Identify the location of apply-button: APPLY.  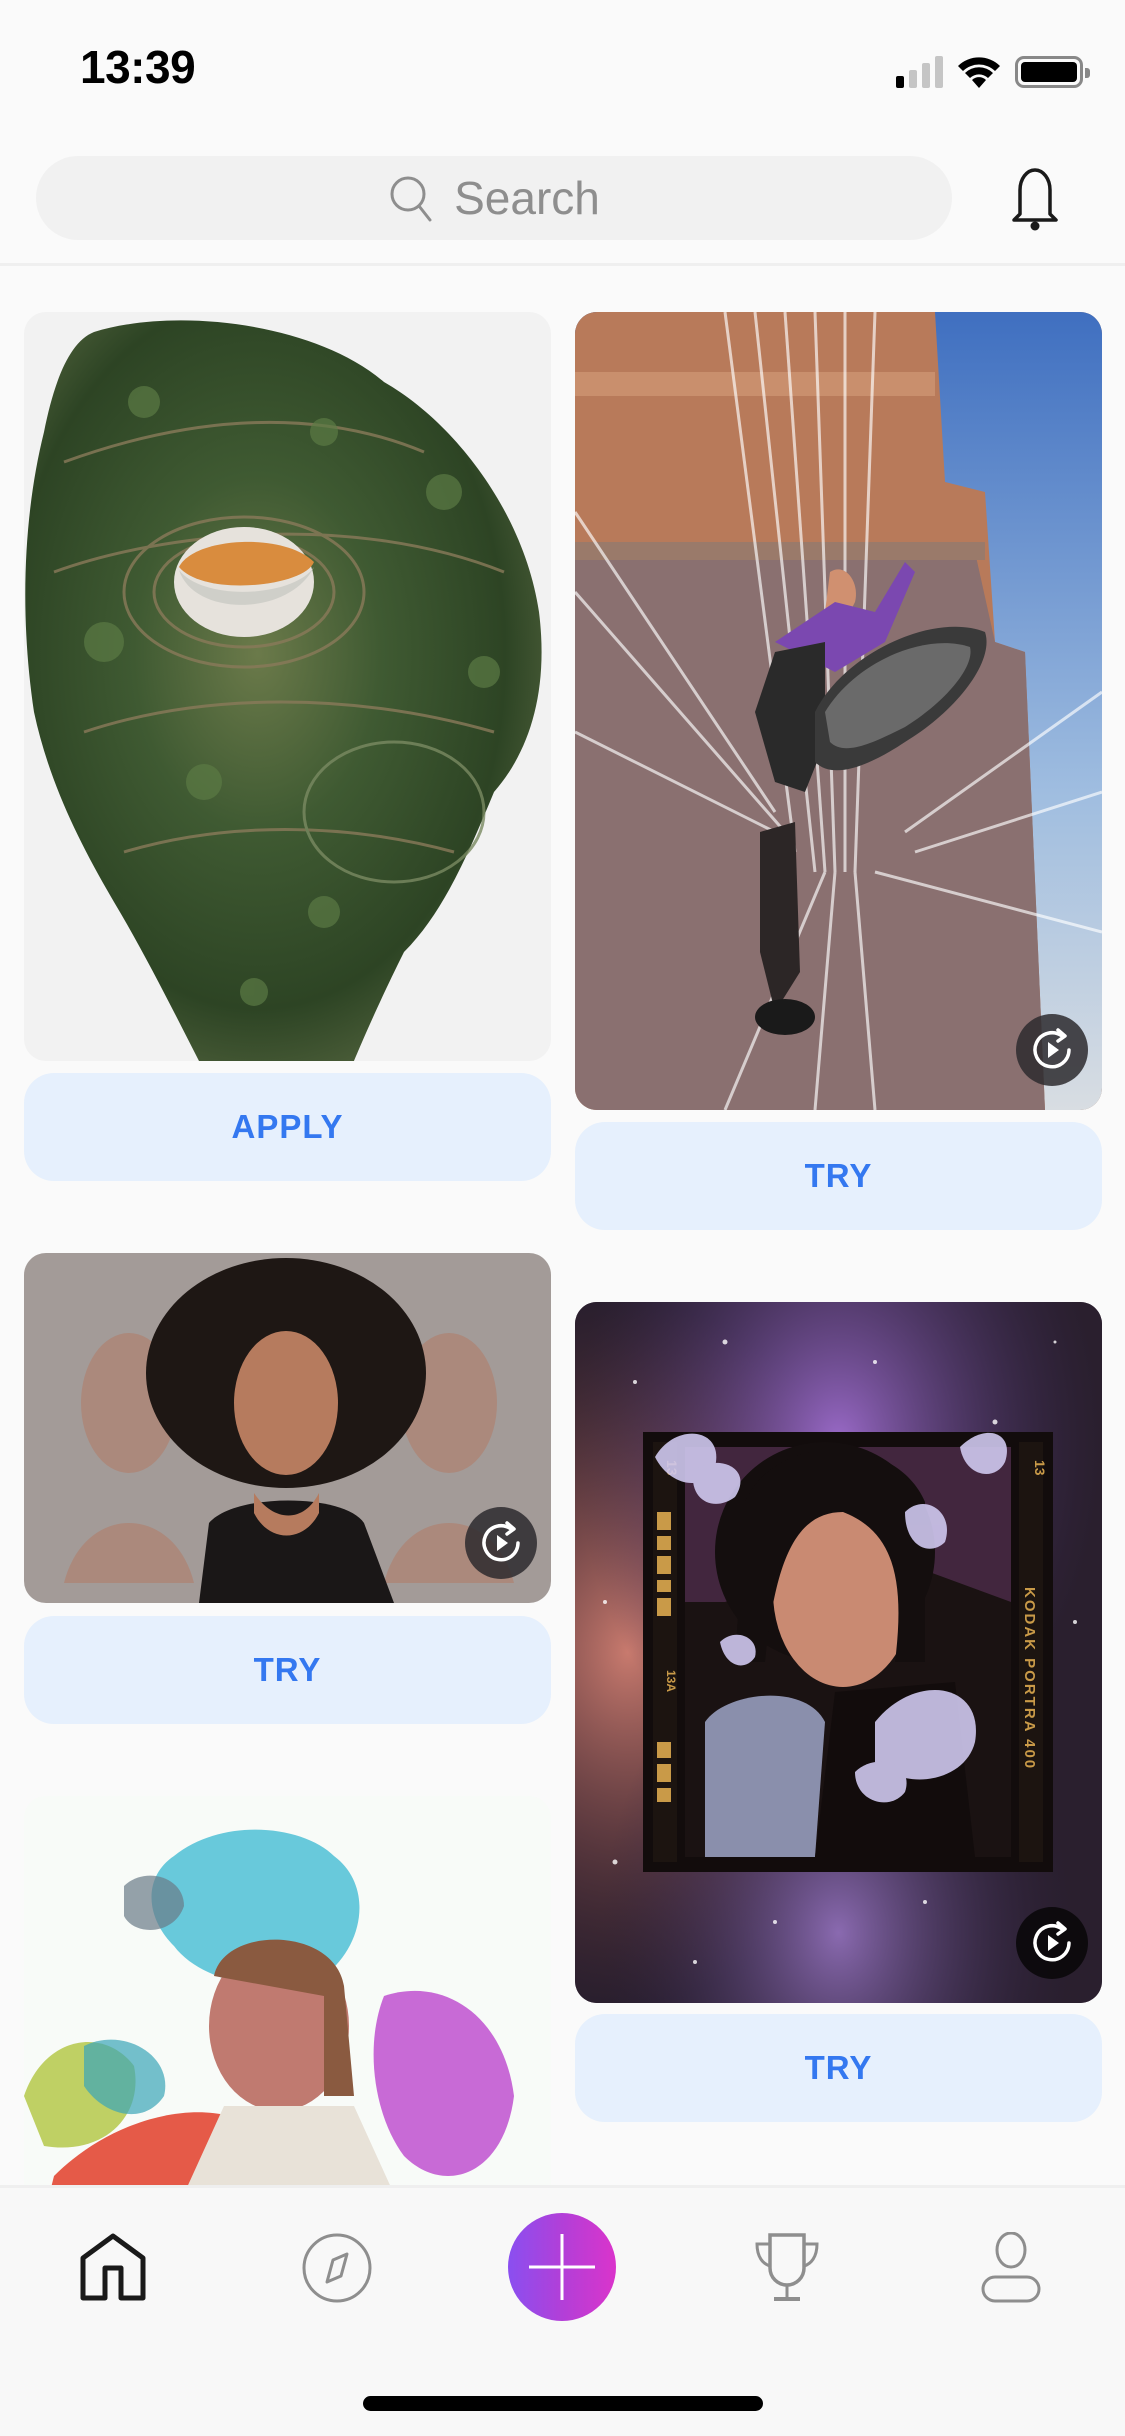
(287, 1127).